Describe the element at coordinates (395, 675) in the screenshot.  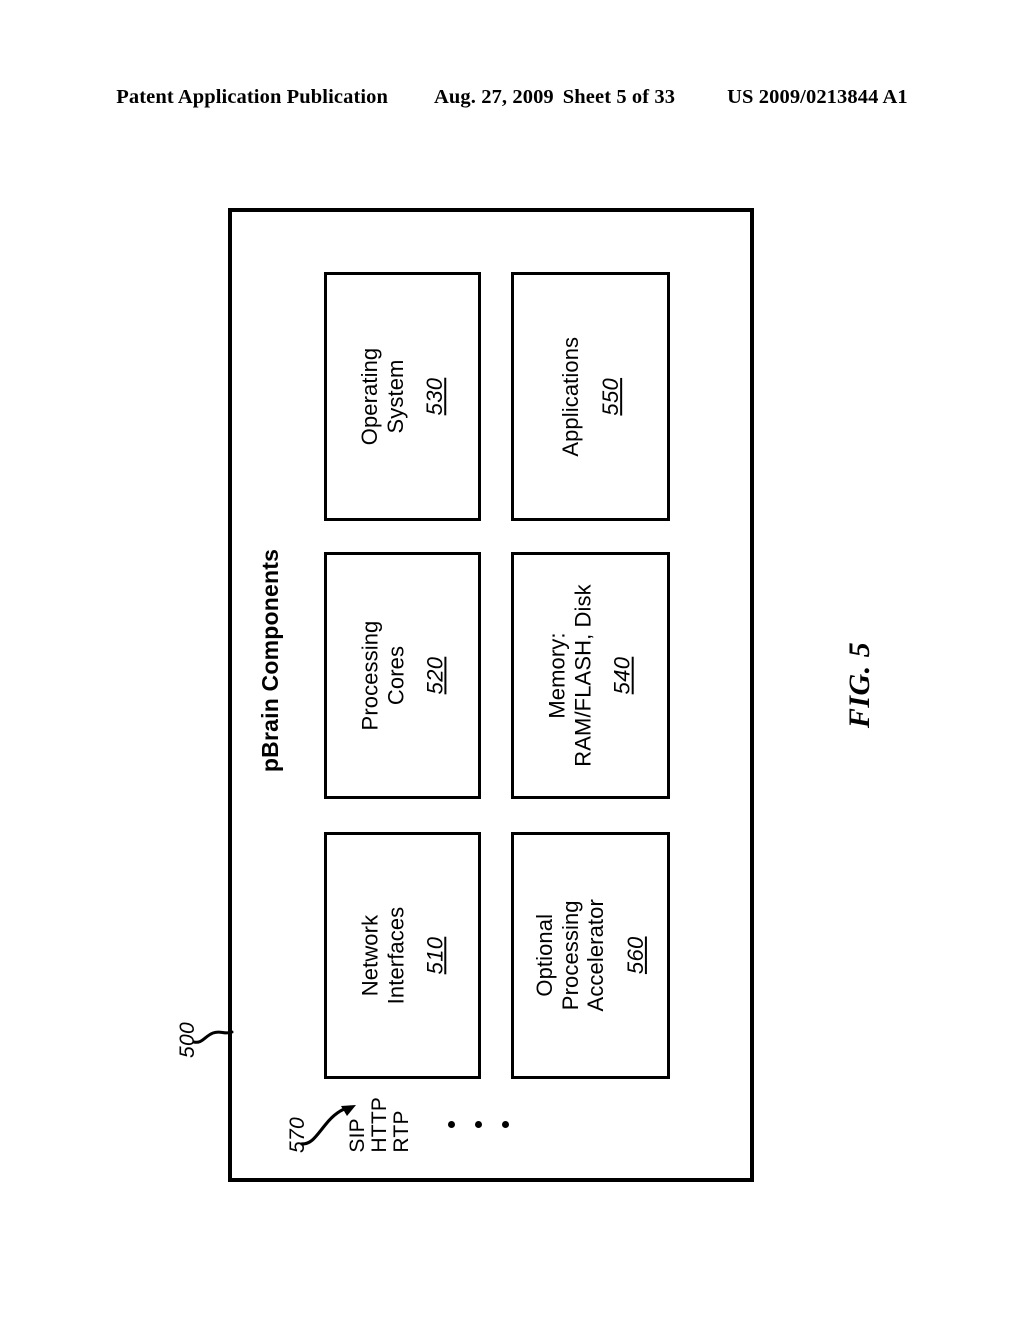
I see `component-label-line-2: Cores` at that location.